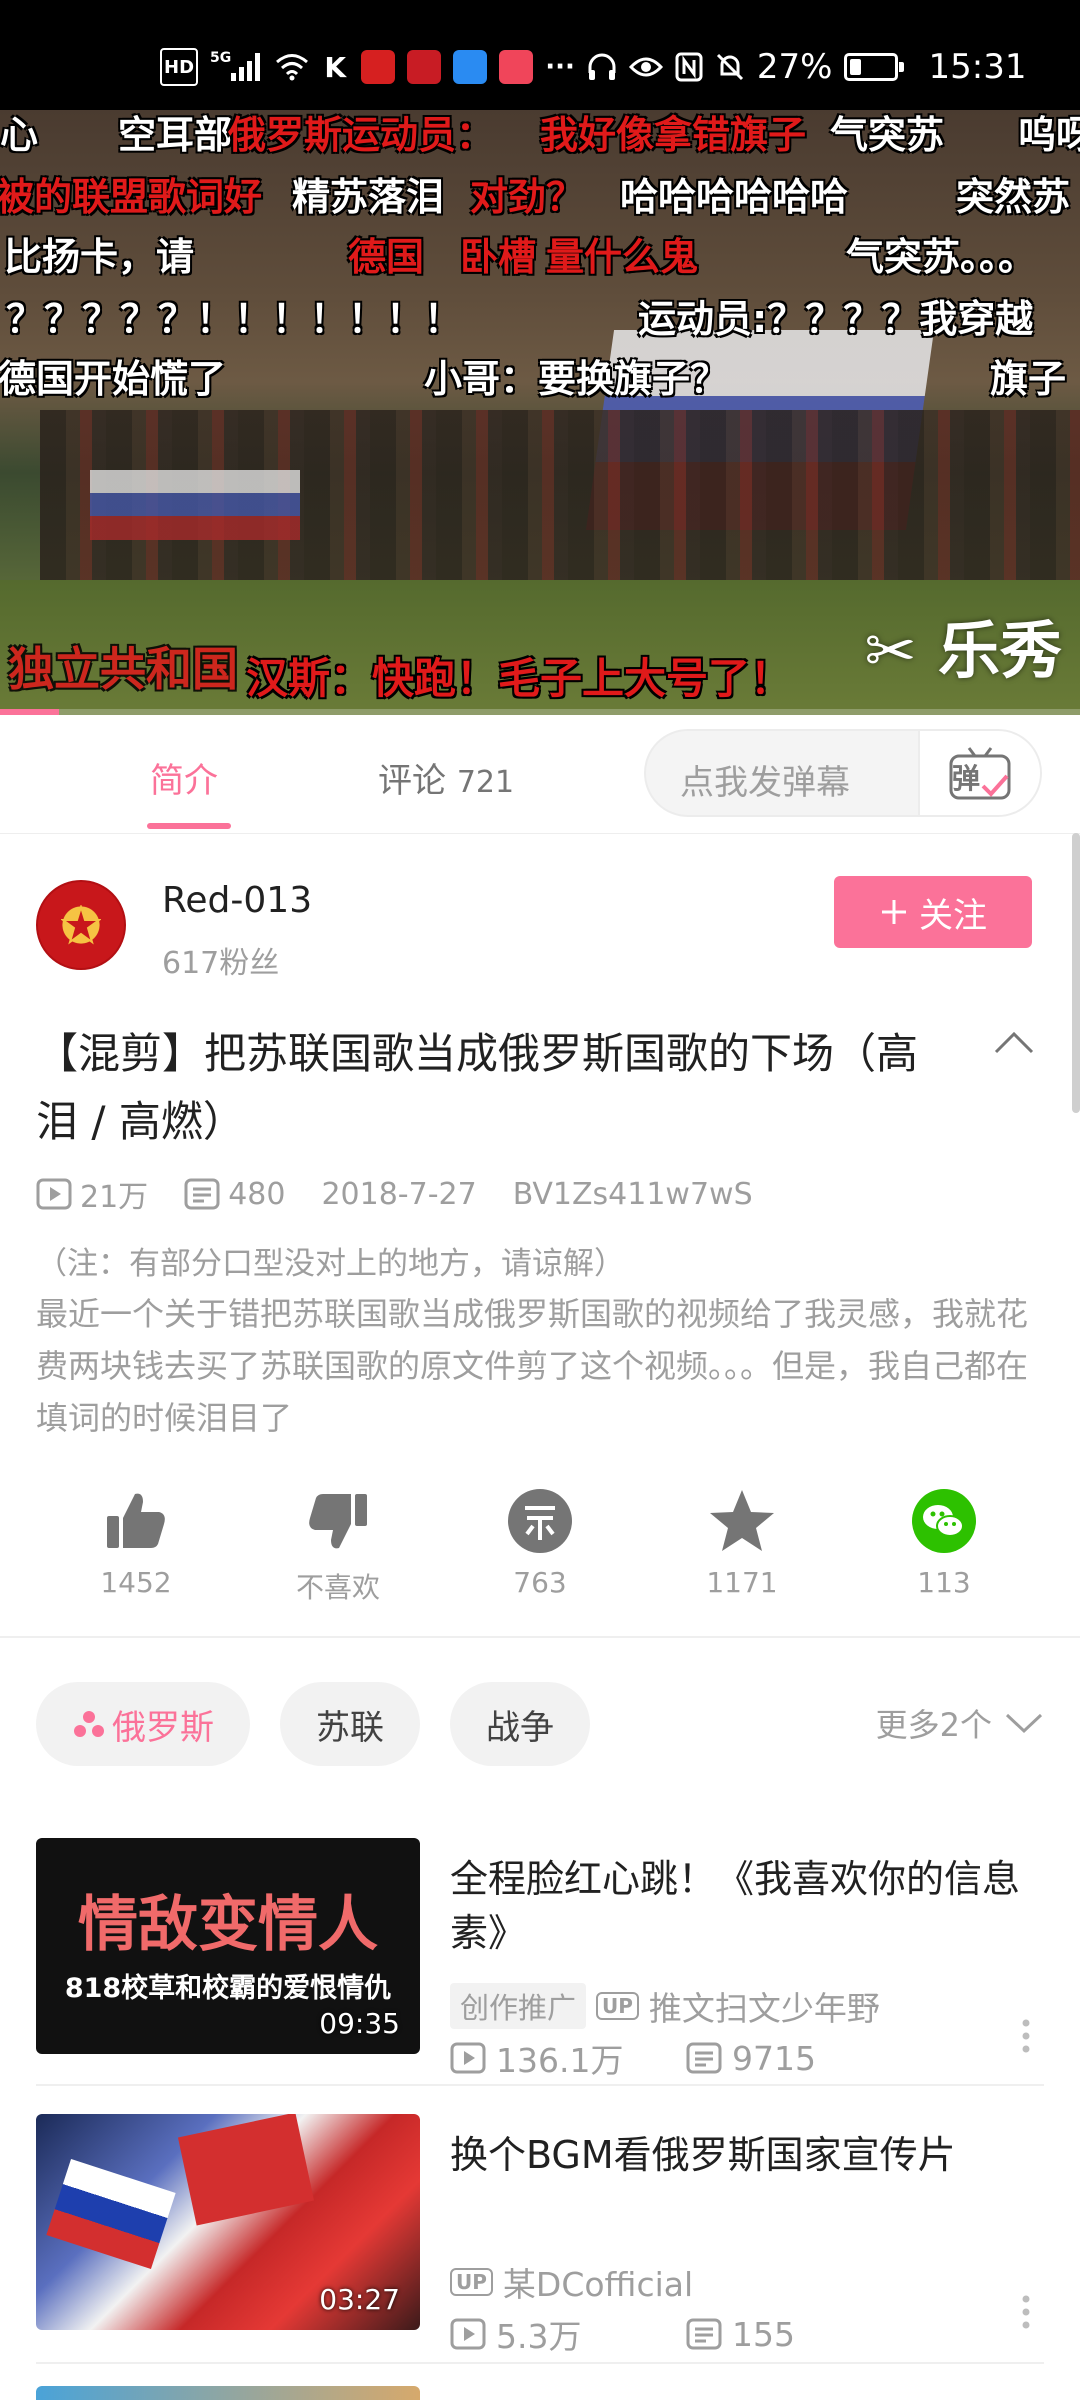 The width and height of the screenshot is (1080, 2400). I want to click on video-thumbnail: 03:27, so click(228, 2222).